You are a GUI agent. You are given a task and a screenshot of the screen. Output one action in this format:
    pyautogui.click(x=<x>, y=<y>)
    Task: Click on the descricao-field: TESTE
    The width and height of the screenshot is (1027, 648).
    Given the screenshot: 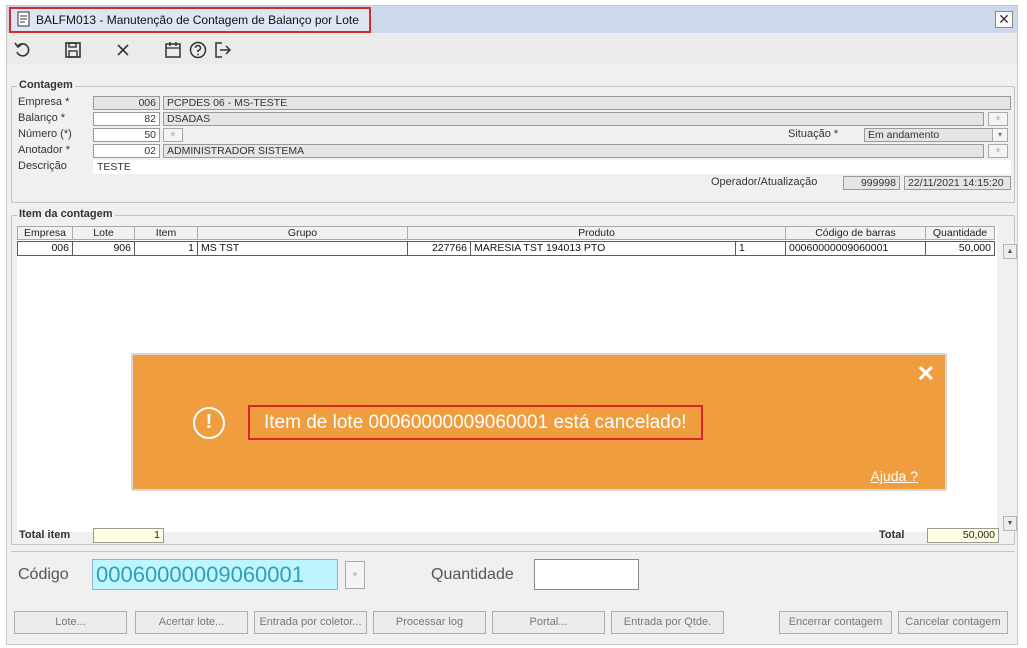 What is the action you would take?
    pyautogui.click(x=552, y=167)
    